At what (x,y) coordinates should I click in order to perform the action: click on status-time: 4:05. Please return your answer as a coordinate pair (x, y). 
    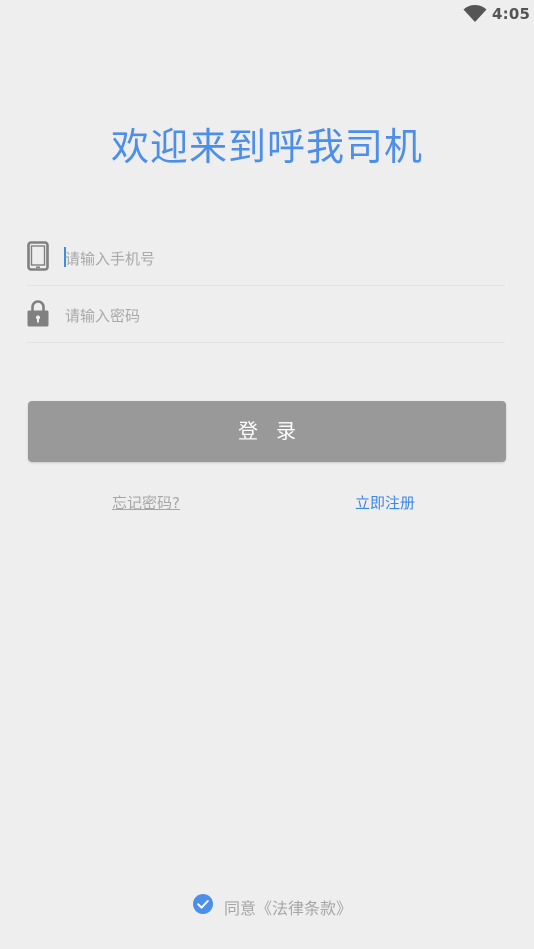
    Looking at the image, I should click on (511, 14).